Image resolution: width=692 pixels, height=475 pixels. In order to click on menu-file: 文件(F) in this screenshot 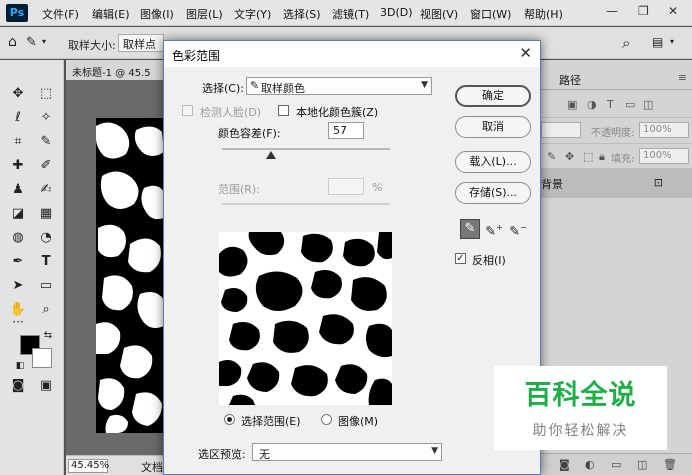, I will do `click(60, 14)`.